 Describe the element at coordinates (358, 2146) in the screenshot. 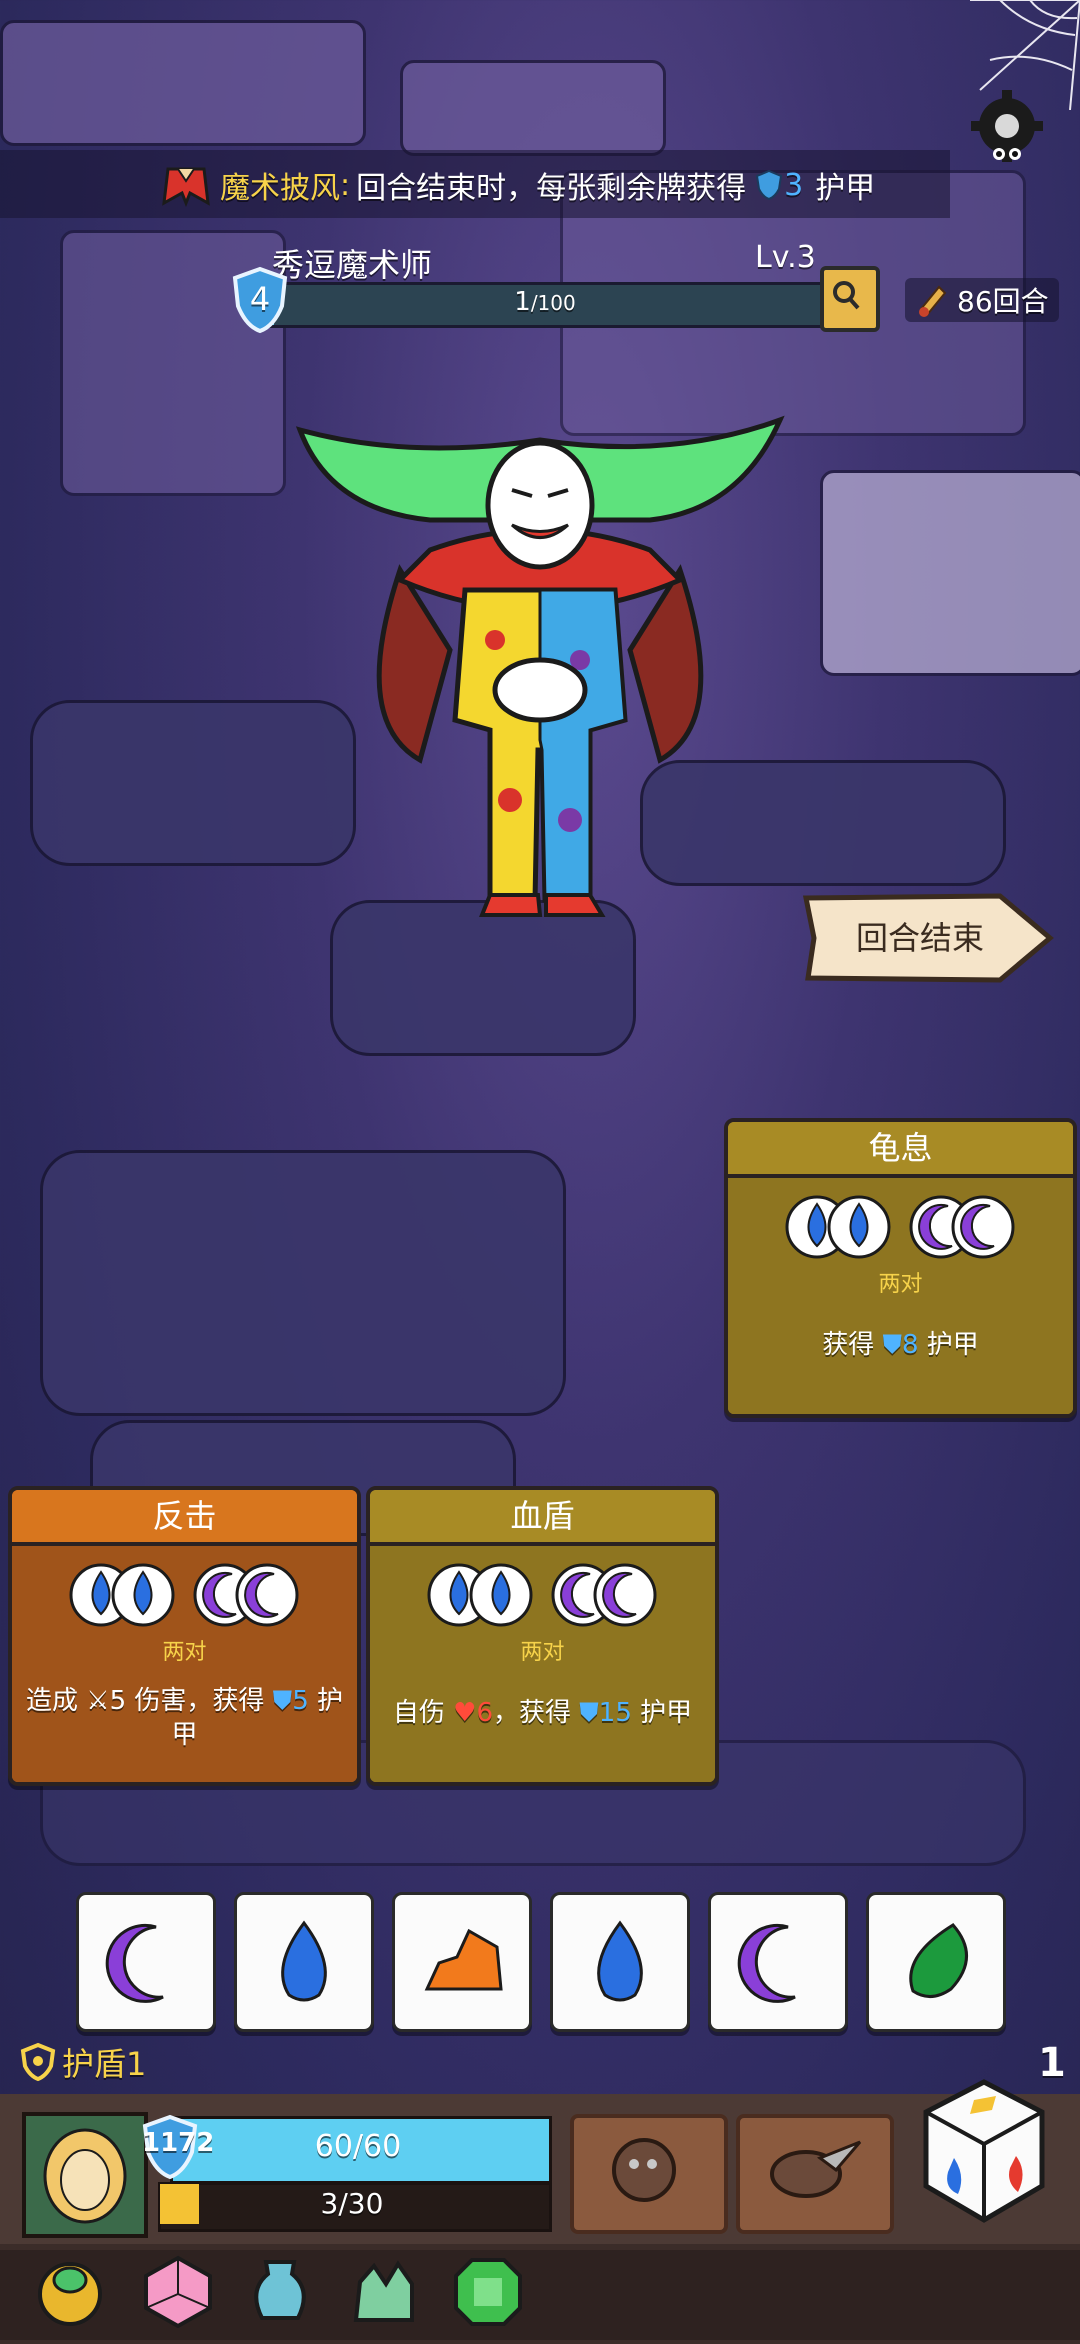

I see `player-hp-text: 60/60` at that location.